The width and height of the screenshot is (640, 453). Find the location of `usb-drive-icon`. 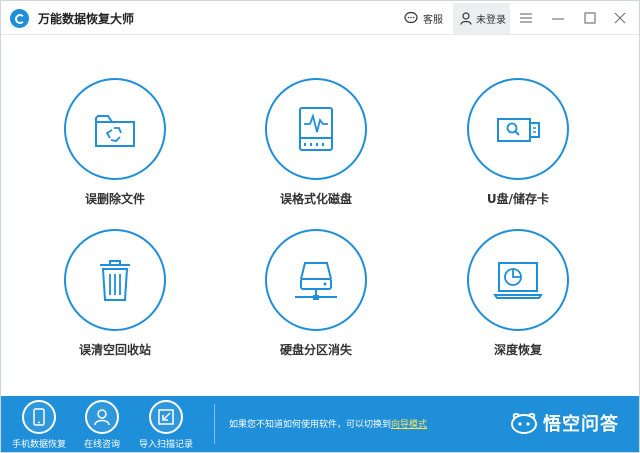

usb-drive-icon is located at coordinates (518, 130).